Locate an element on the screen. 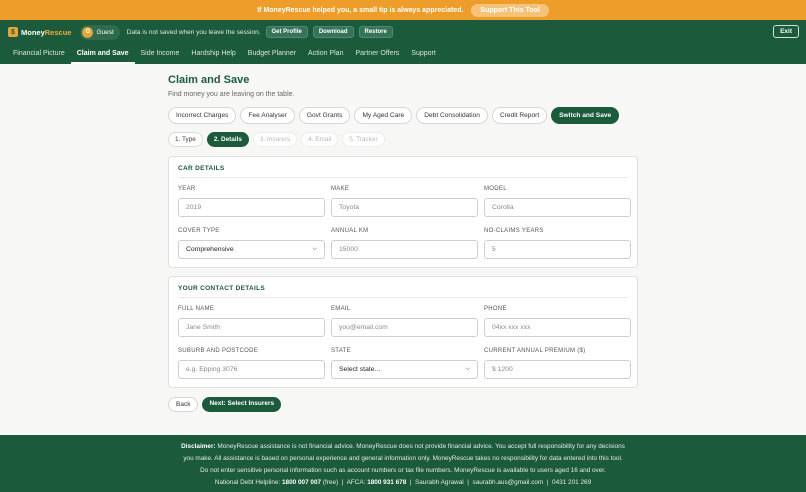  disclaimer-label: Disclaimer: is located at coordinates (198, 446).